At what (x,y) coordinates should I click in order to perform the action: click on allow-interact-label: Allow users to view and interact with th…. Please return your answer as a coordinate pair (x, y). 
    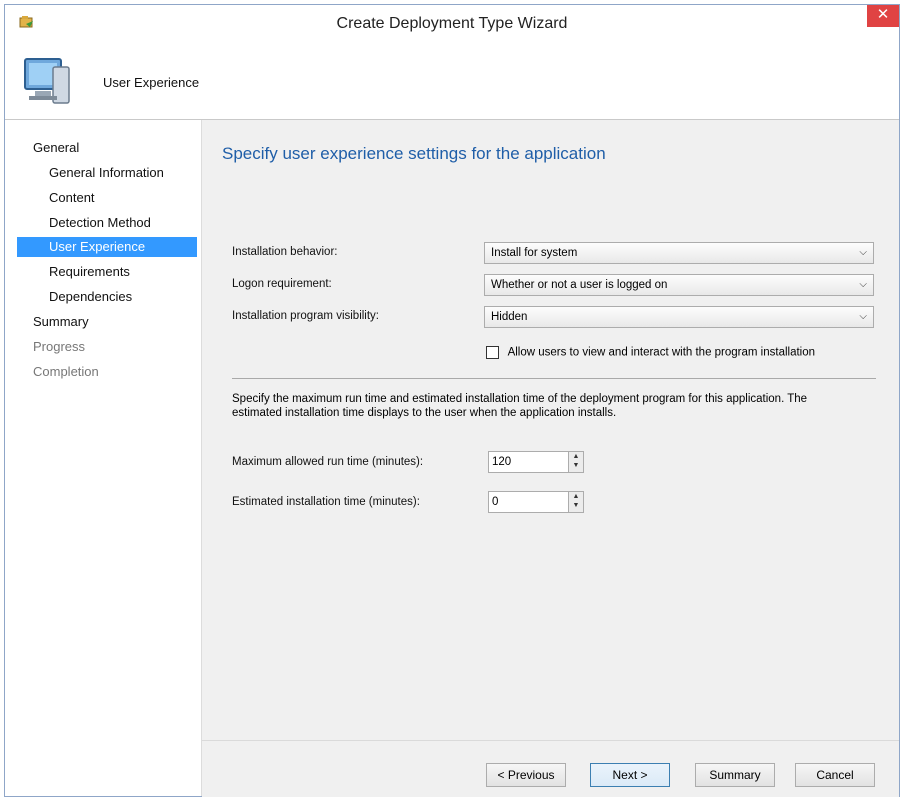
    Looking at the image, I should click on (661, 352).